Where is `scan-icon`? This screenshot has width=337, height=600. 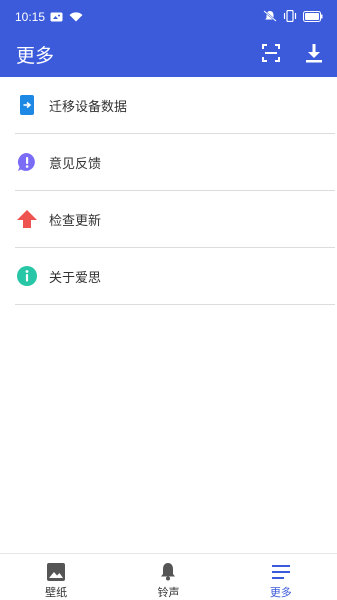
scan-icon is located at coordinates (271, 55).